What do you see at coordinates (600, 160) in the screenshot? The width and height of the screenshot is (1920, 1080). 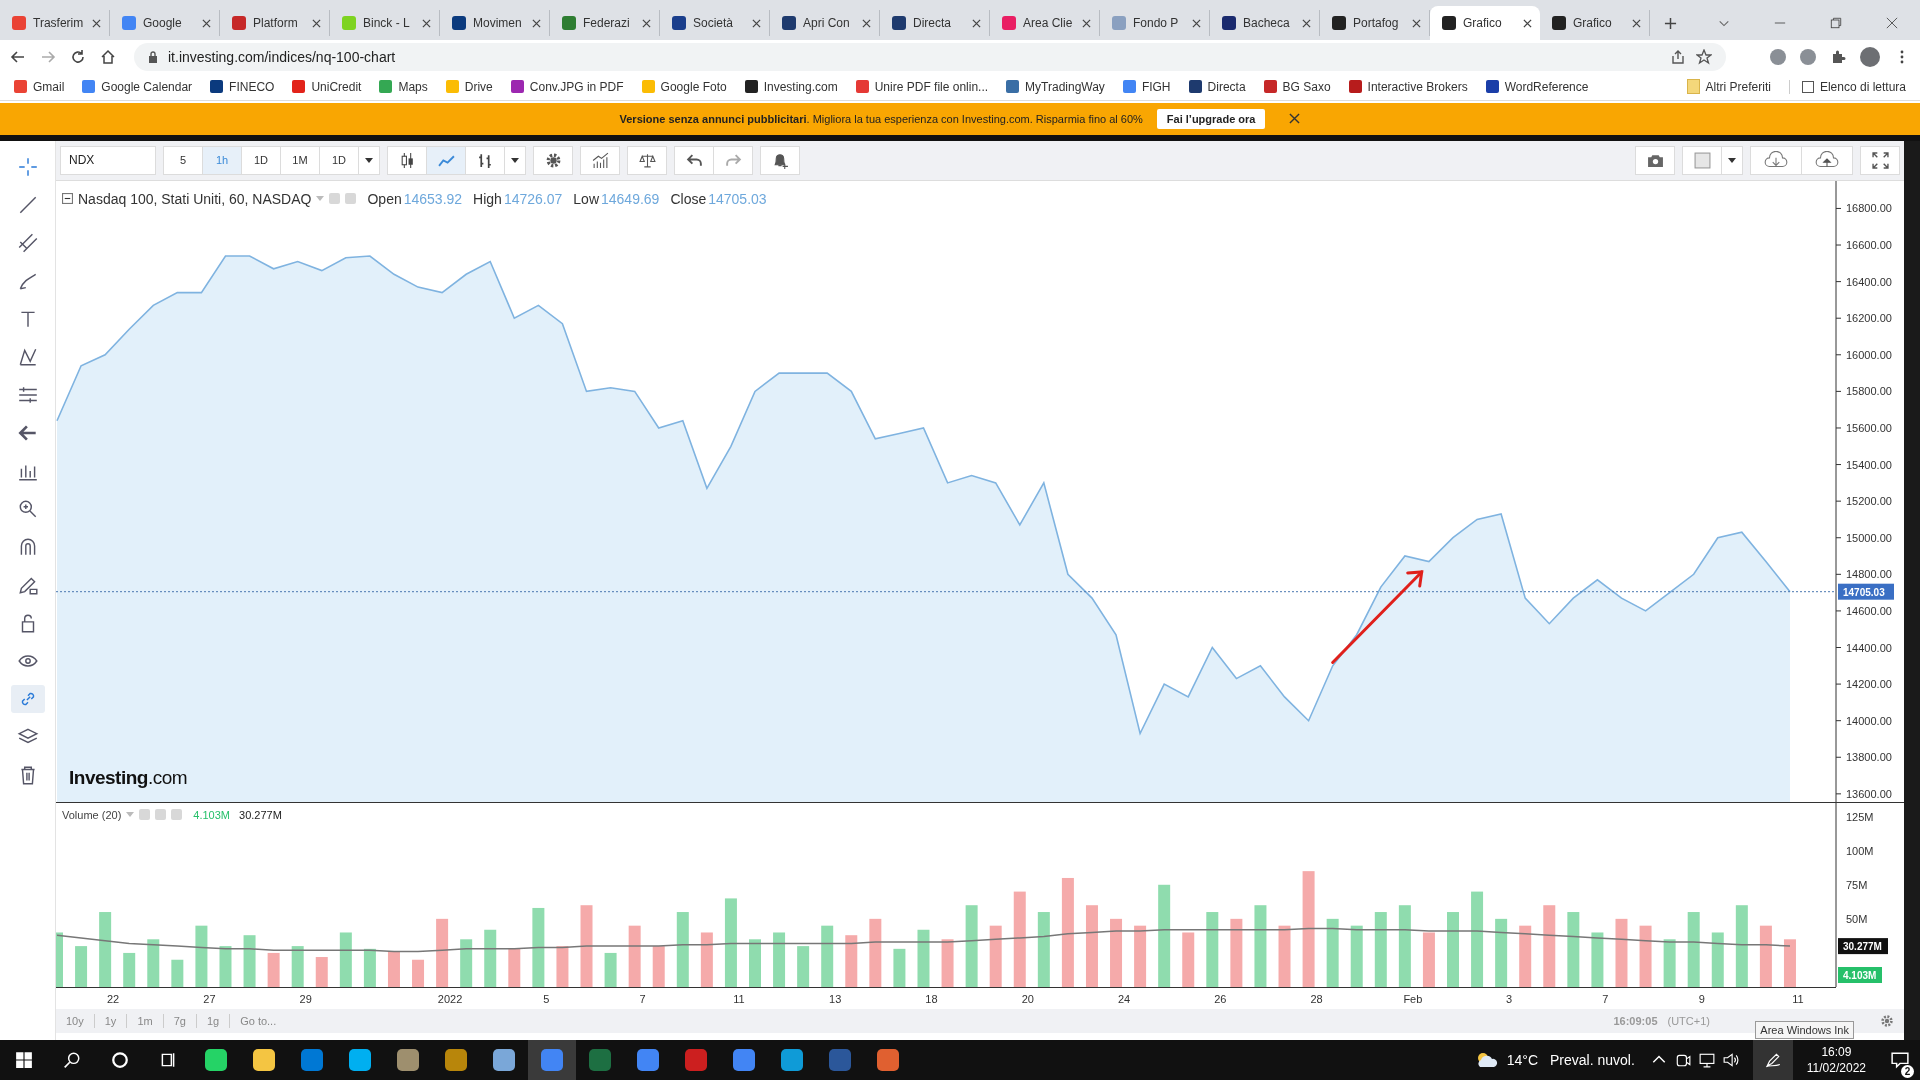 I see `indicators-button` at bounding box center [600, 160].